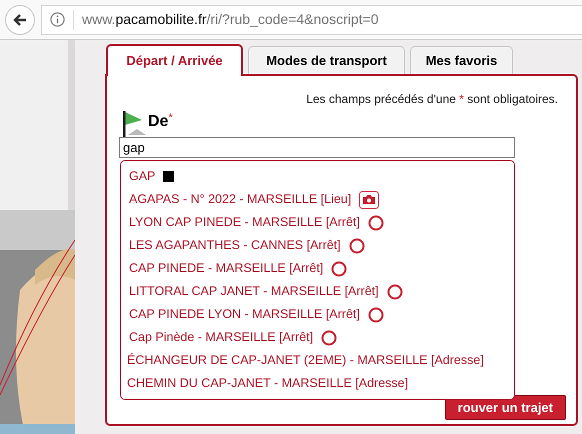 The image size is (582, 434). What do you see at coordinates (326, 60) in the screenshot?
I see `tab: Modes de transport` at bounding box center [326, 60].